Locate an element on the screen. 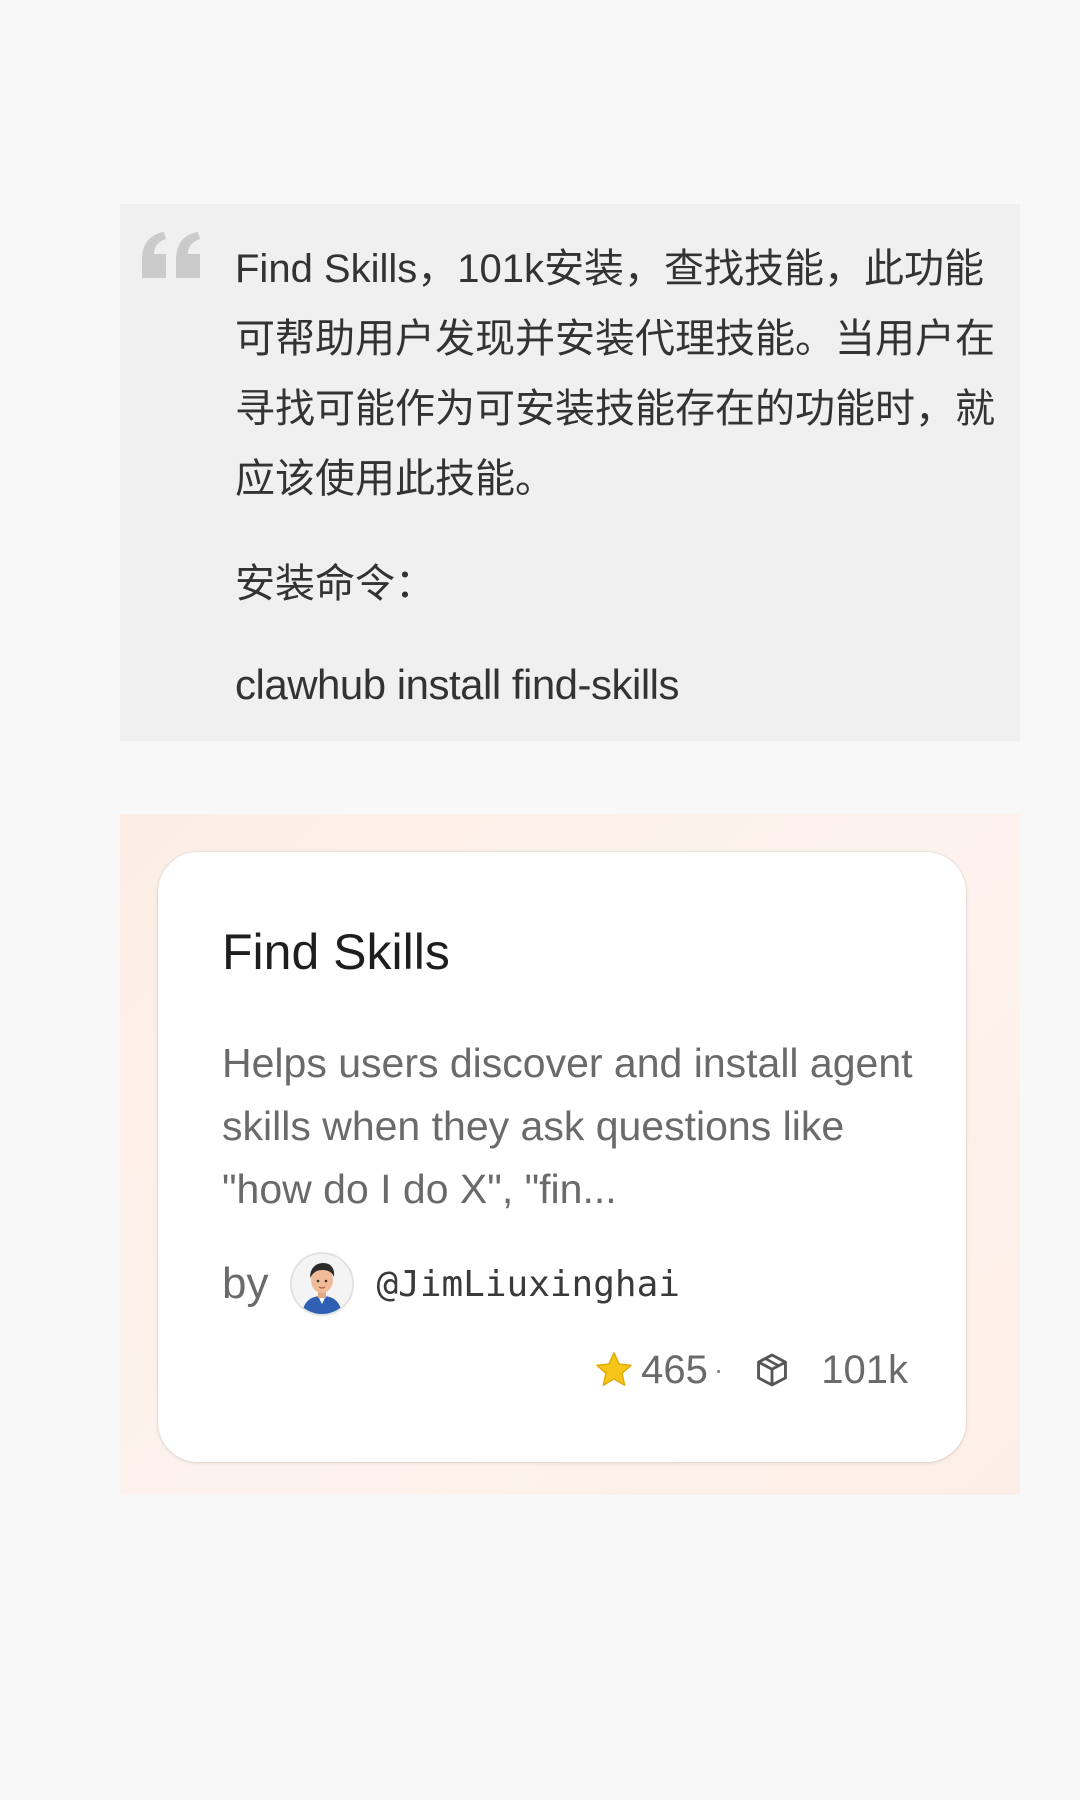 This screenshot has width=1080, height=1800. avatar is located at coordinates (322, 1284).